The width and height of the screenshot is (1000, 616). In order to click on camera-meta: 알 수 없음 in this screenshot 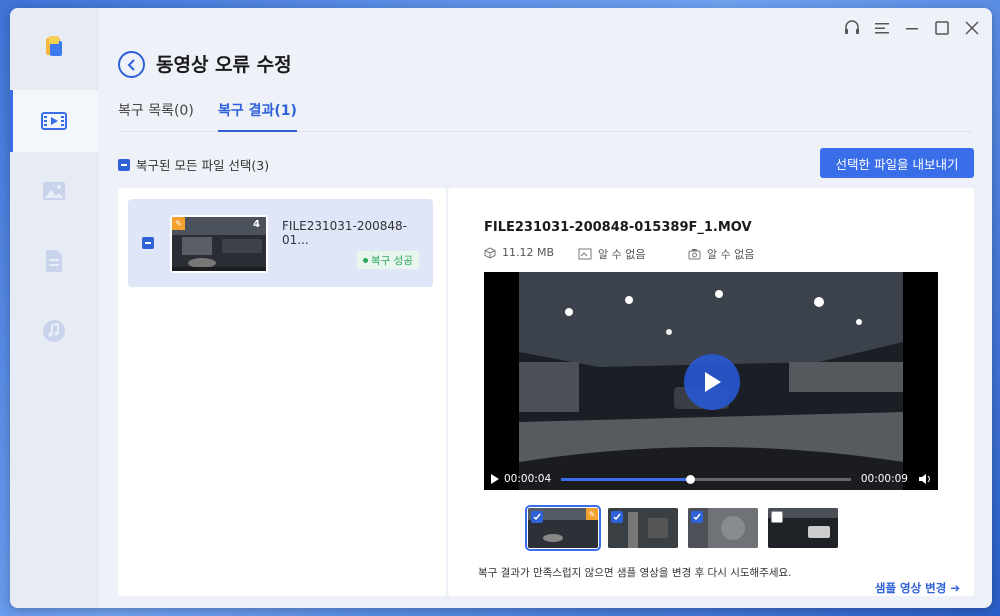, I will do `click(721, 254)`.